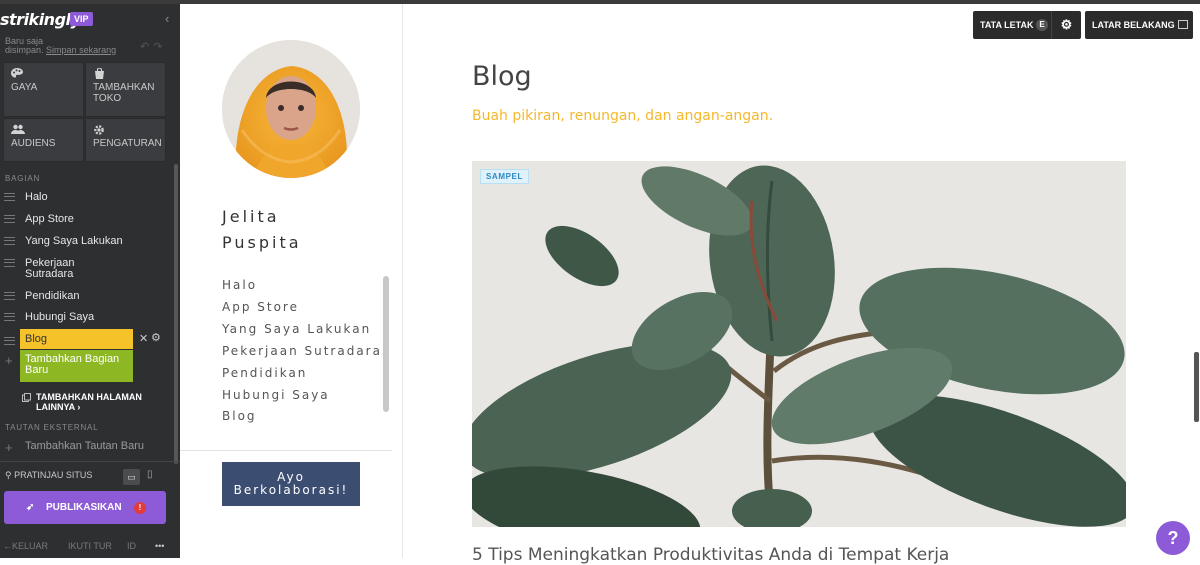 Image resolution: width=1200 pixels, height=565 pixels. I want to click on tile-add-store-label: TAMBAHKAN TOKO, so click(124, 93).